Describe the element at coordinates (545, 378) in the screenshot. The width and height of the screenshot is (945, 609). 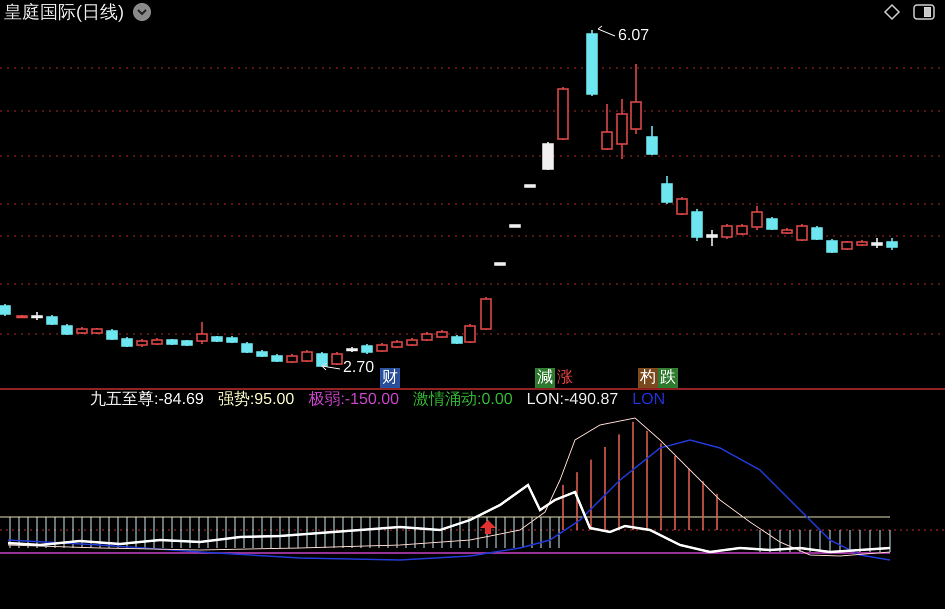
I see `signal-tag: 減` at that location.